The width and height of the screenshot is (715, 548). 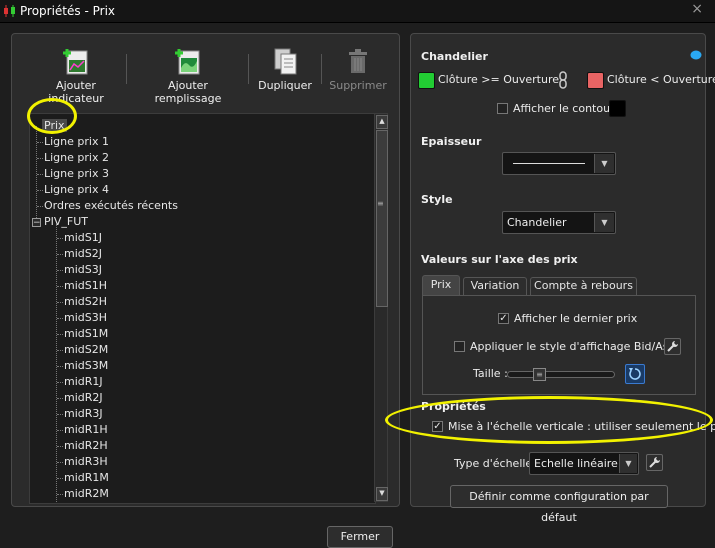 I want to click on set-default-button: Définir comme configuration par défaut, so click(x=559, y=504).